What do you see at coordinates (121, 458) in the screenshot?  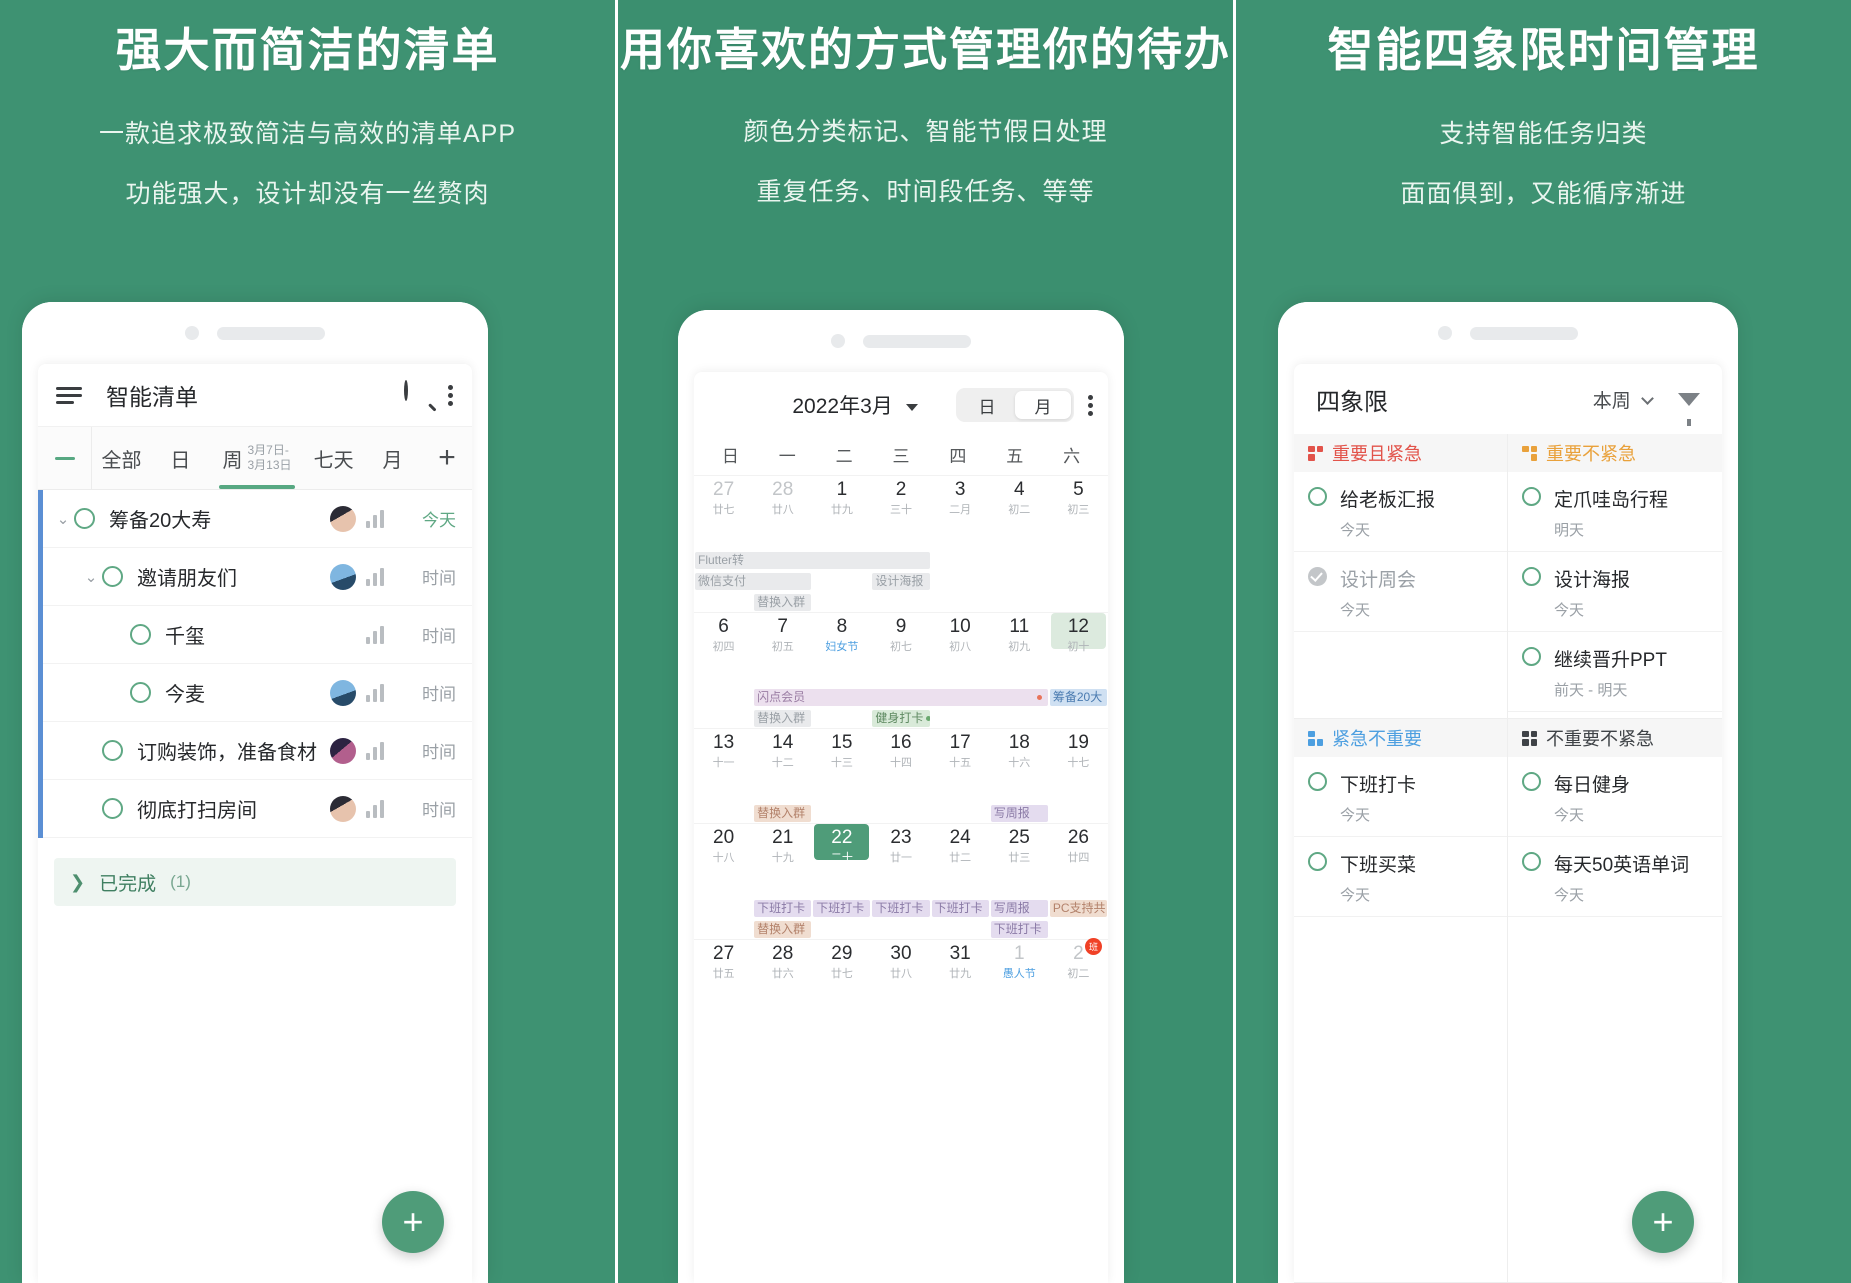 I see `tab-all: 全部` at bounding box center [121, 458].